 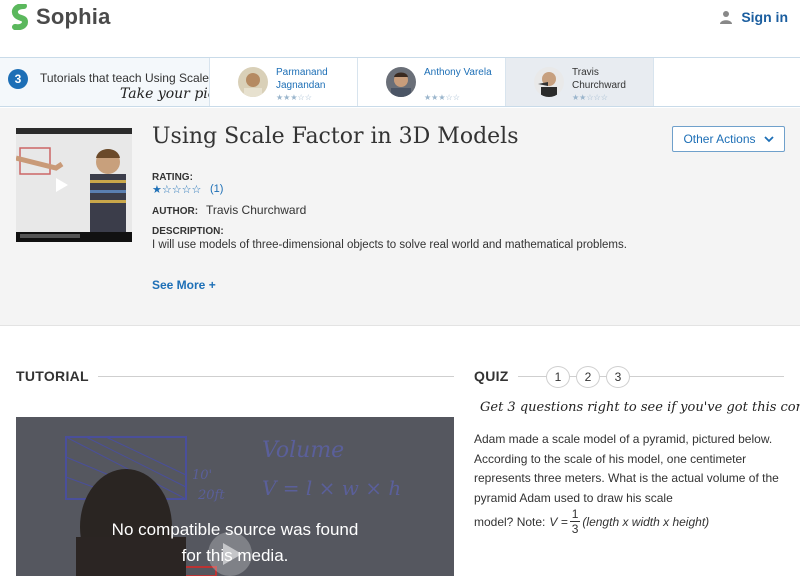 I want to click on signin-button: Sign in, so click(x=753, y=17).